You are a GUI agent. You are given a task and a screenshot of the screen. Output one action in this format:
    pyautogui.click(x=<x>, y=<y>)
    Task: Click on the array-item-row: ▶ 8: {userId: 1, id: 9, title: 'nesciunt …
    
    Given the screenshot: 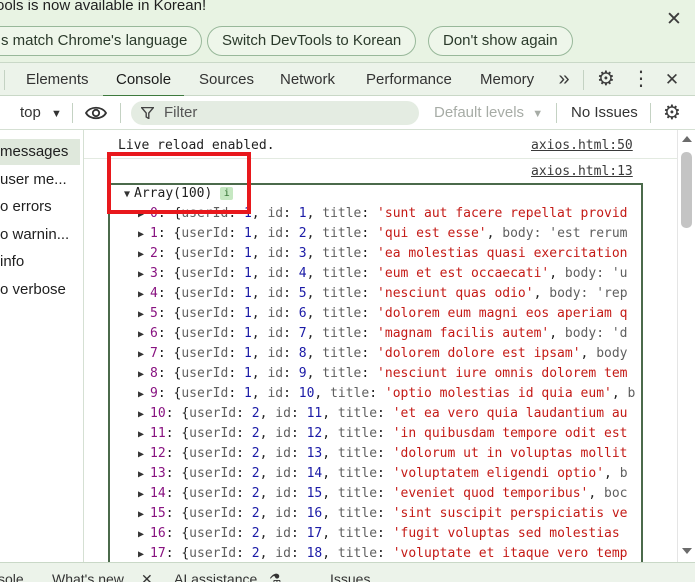 What is the action you would take?
    pyautogui.click(x=383, y=374)
    